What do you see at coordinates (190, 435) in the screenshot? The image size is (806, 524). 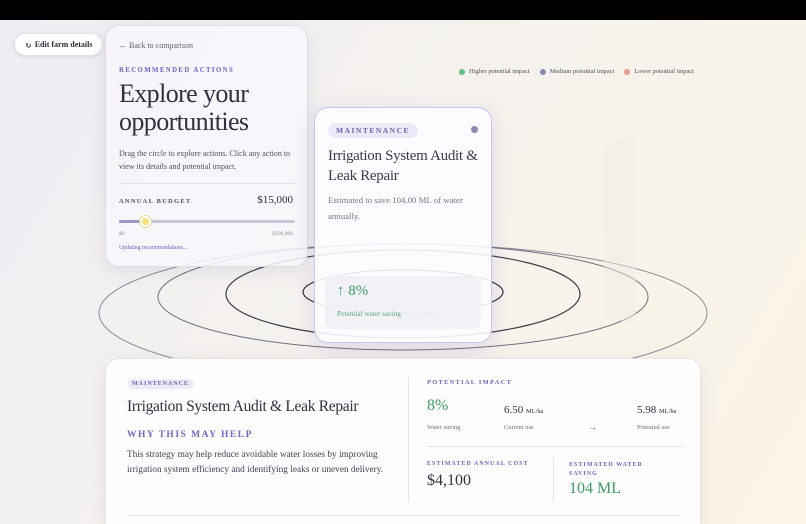 I see `why-heading: WHY THIS MAY HELP` at bounding box center [190, 435].